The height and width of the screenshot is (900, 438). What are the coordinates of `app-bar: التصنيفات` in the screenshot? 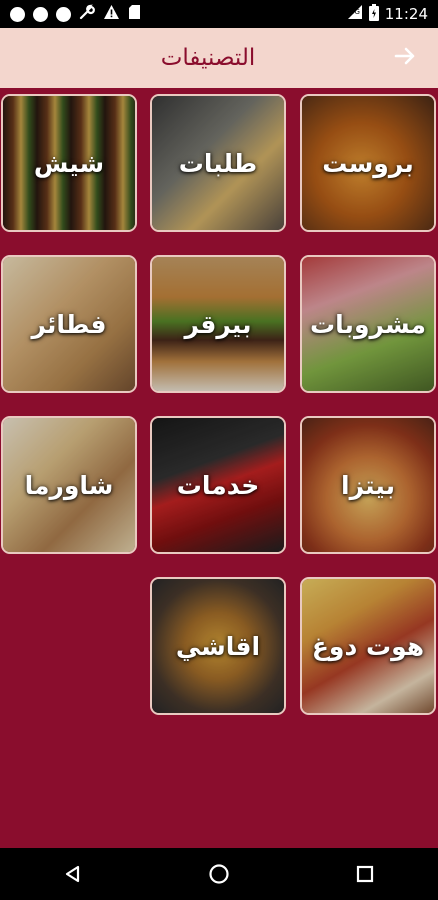 It's located at (219, 58).